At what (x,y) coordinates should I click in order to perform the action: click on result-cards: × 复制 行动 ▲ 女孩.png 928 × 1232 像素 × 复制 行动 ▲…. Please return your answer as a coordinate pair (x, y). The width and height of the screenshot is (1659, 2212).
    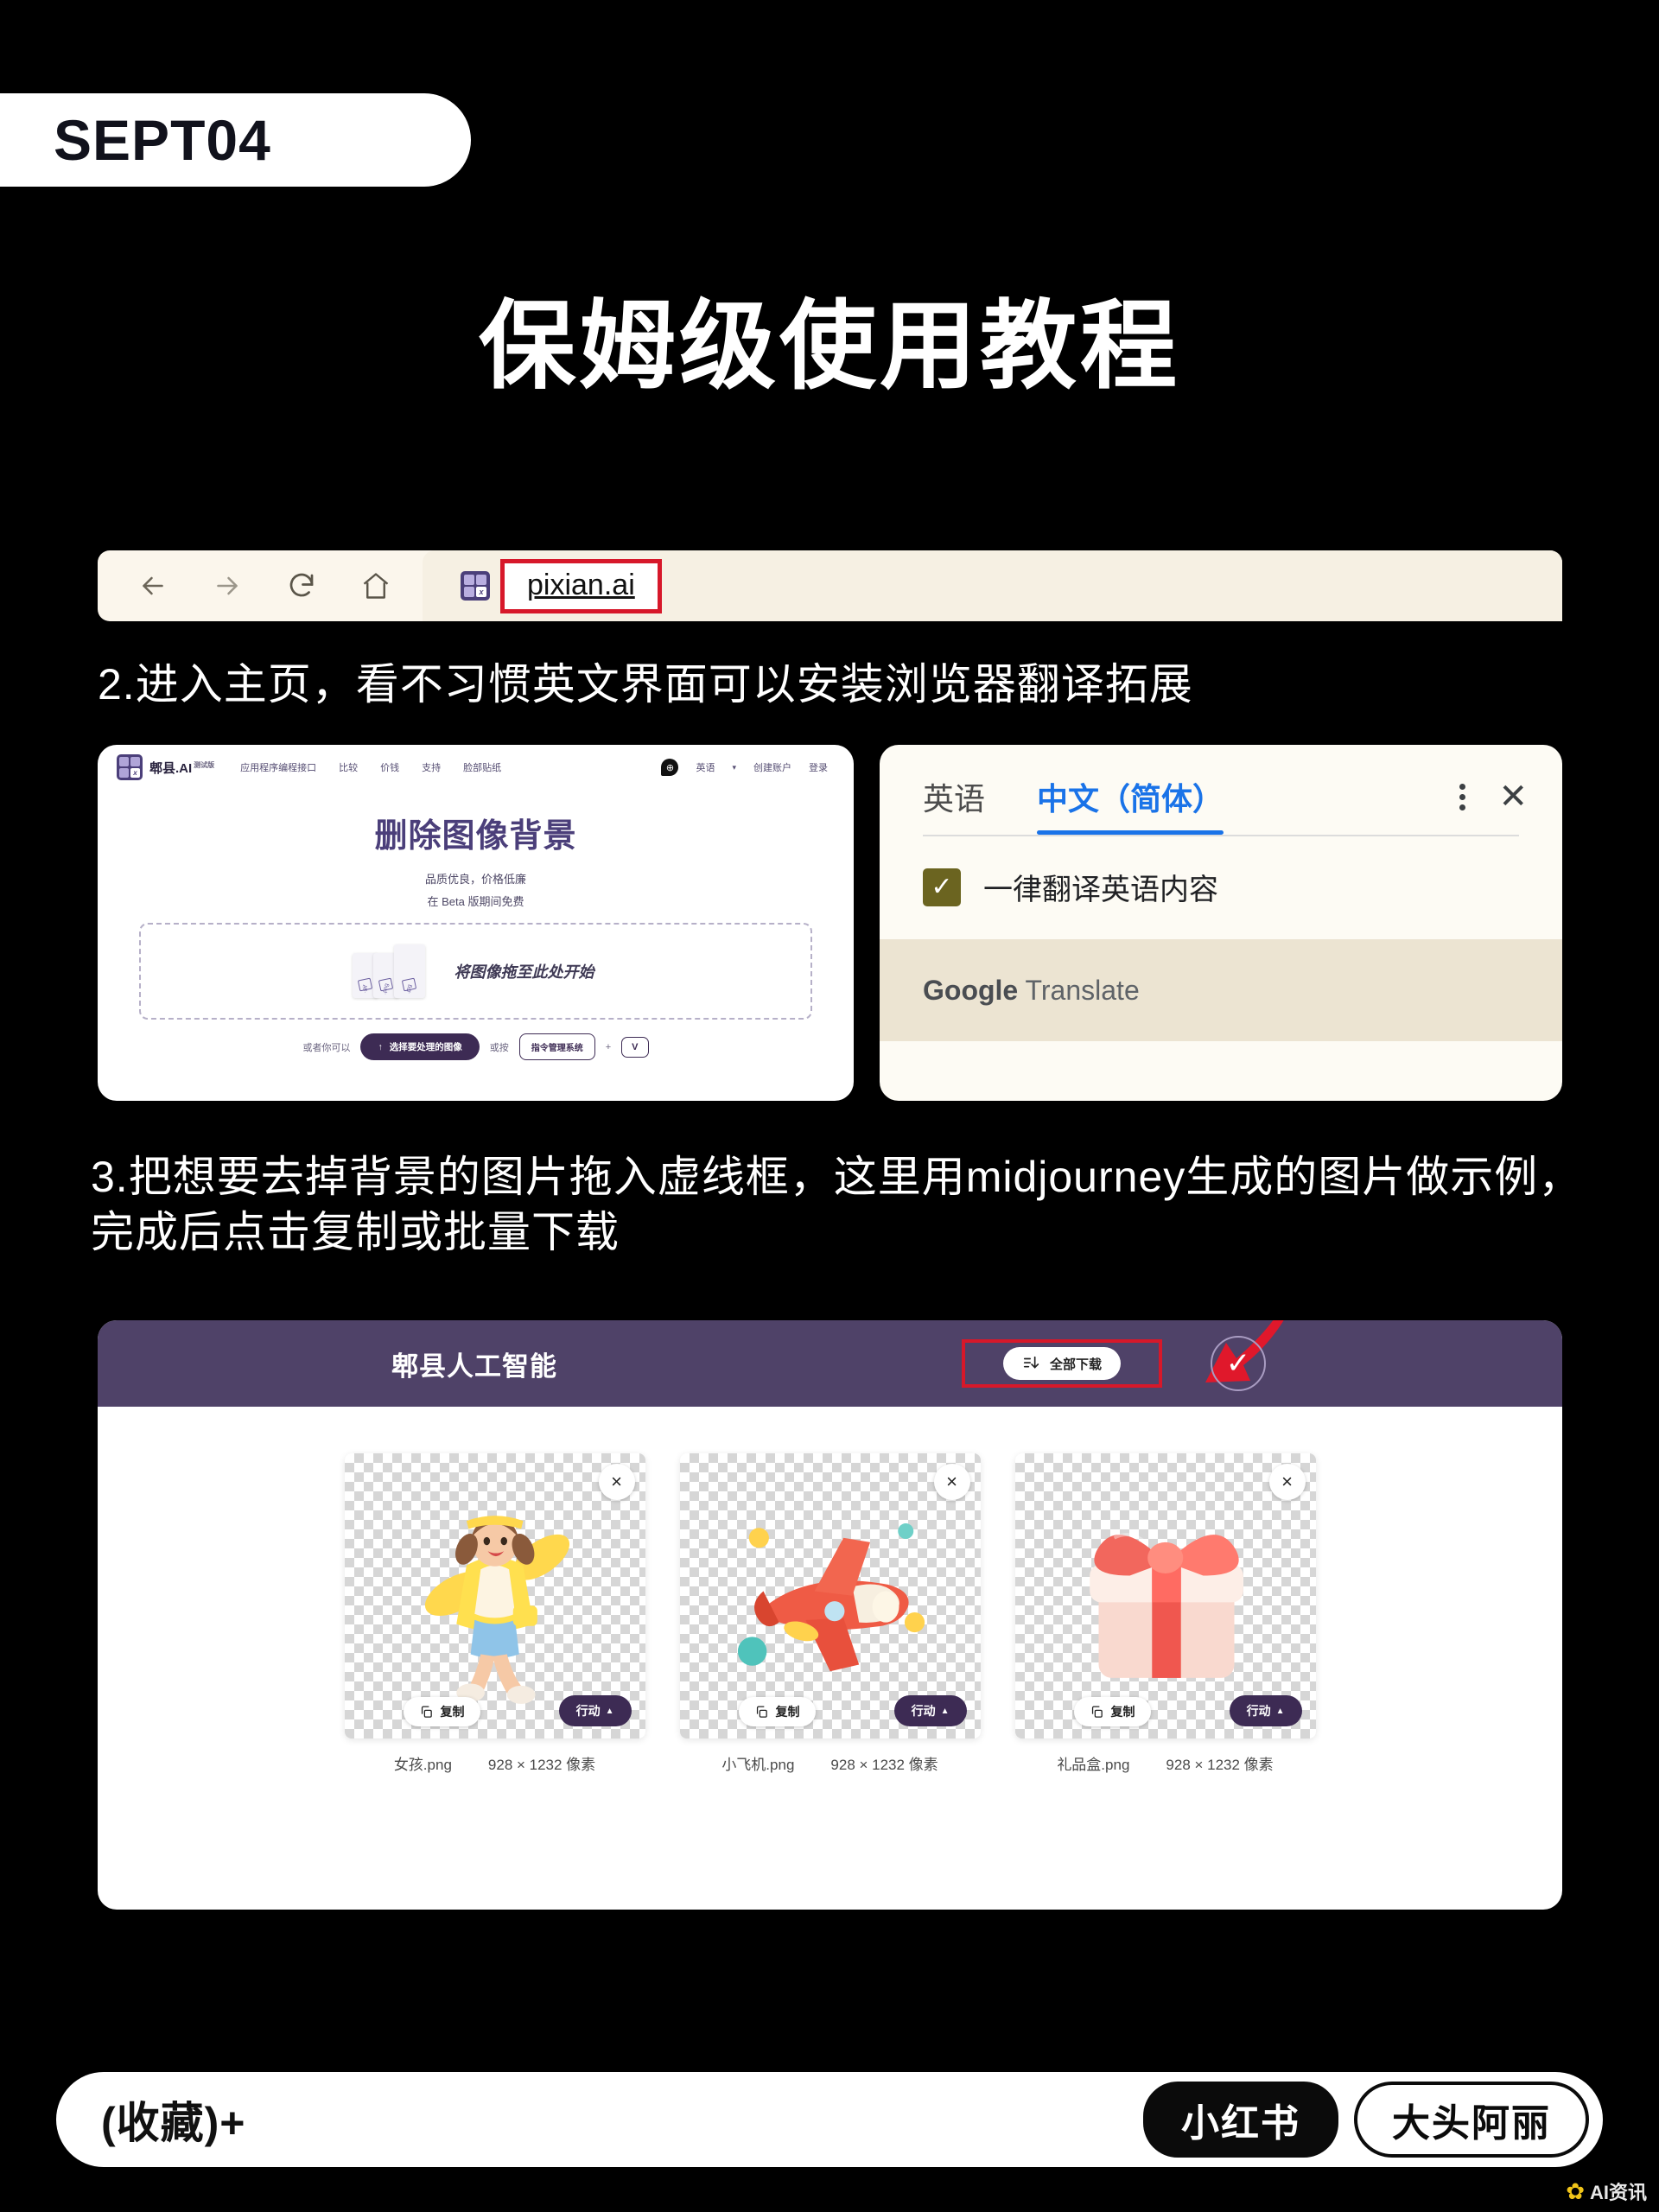
    Looking at the image, I should click on (830, 1590).